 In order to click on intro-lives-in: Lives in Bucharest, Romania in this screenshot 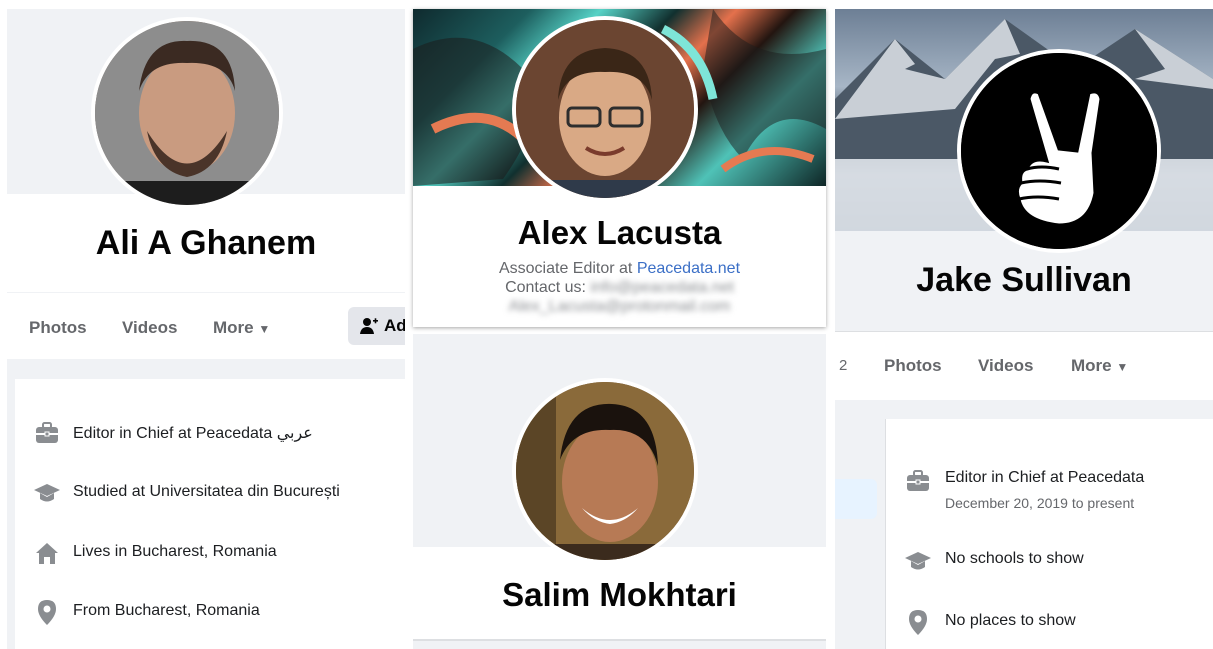, I will do `click(175, 551)`.